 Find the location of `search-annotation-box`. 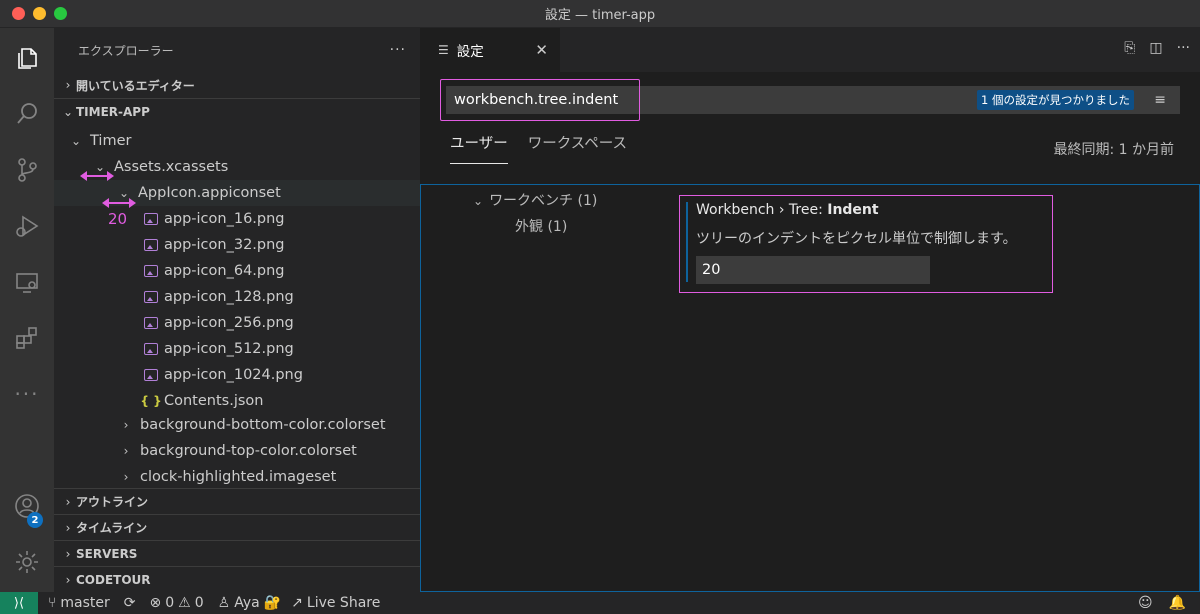

search-annotation-box is located at coordinates (540, 100).